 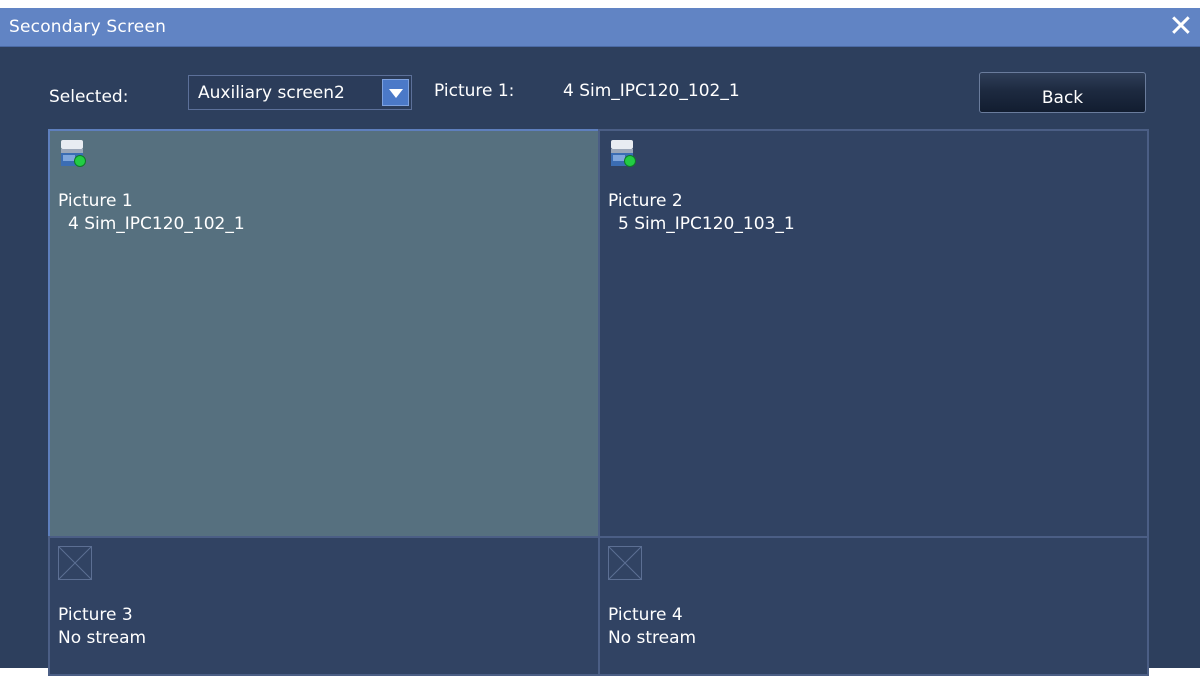 I want to click on current-picture-label: Picture 1:, so click(x=474, y=91).